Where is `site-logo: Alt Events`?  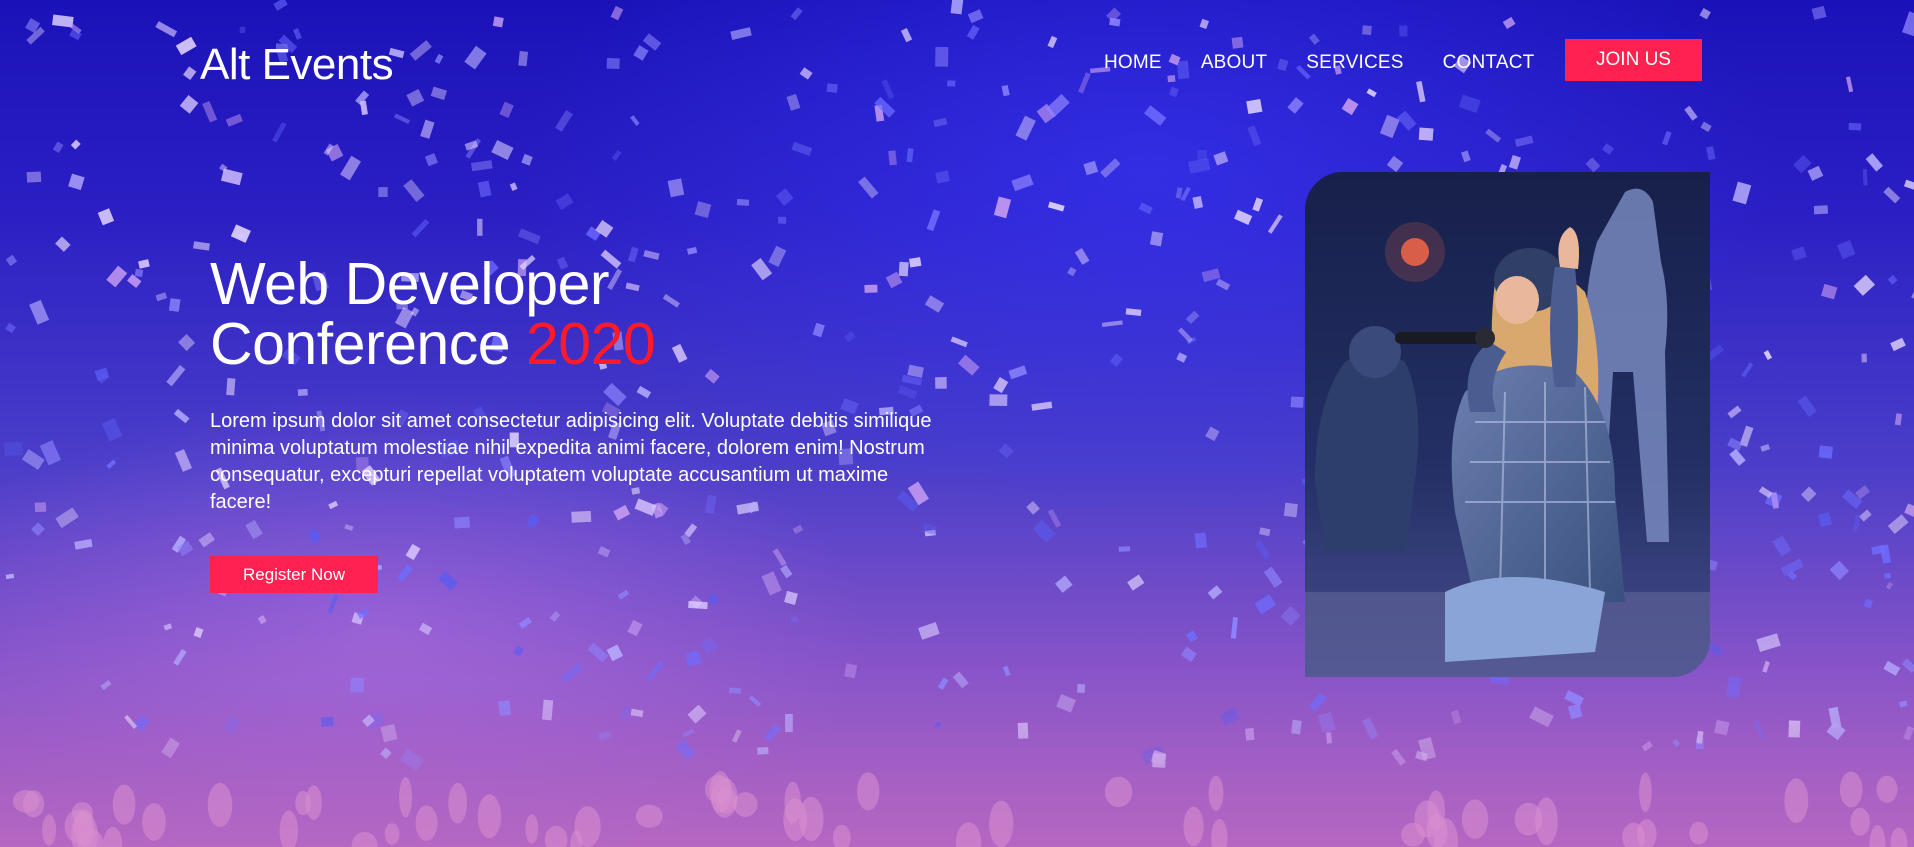
site-logo: Alt Events is located at coordinates (297, 65).